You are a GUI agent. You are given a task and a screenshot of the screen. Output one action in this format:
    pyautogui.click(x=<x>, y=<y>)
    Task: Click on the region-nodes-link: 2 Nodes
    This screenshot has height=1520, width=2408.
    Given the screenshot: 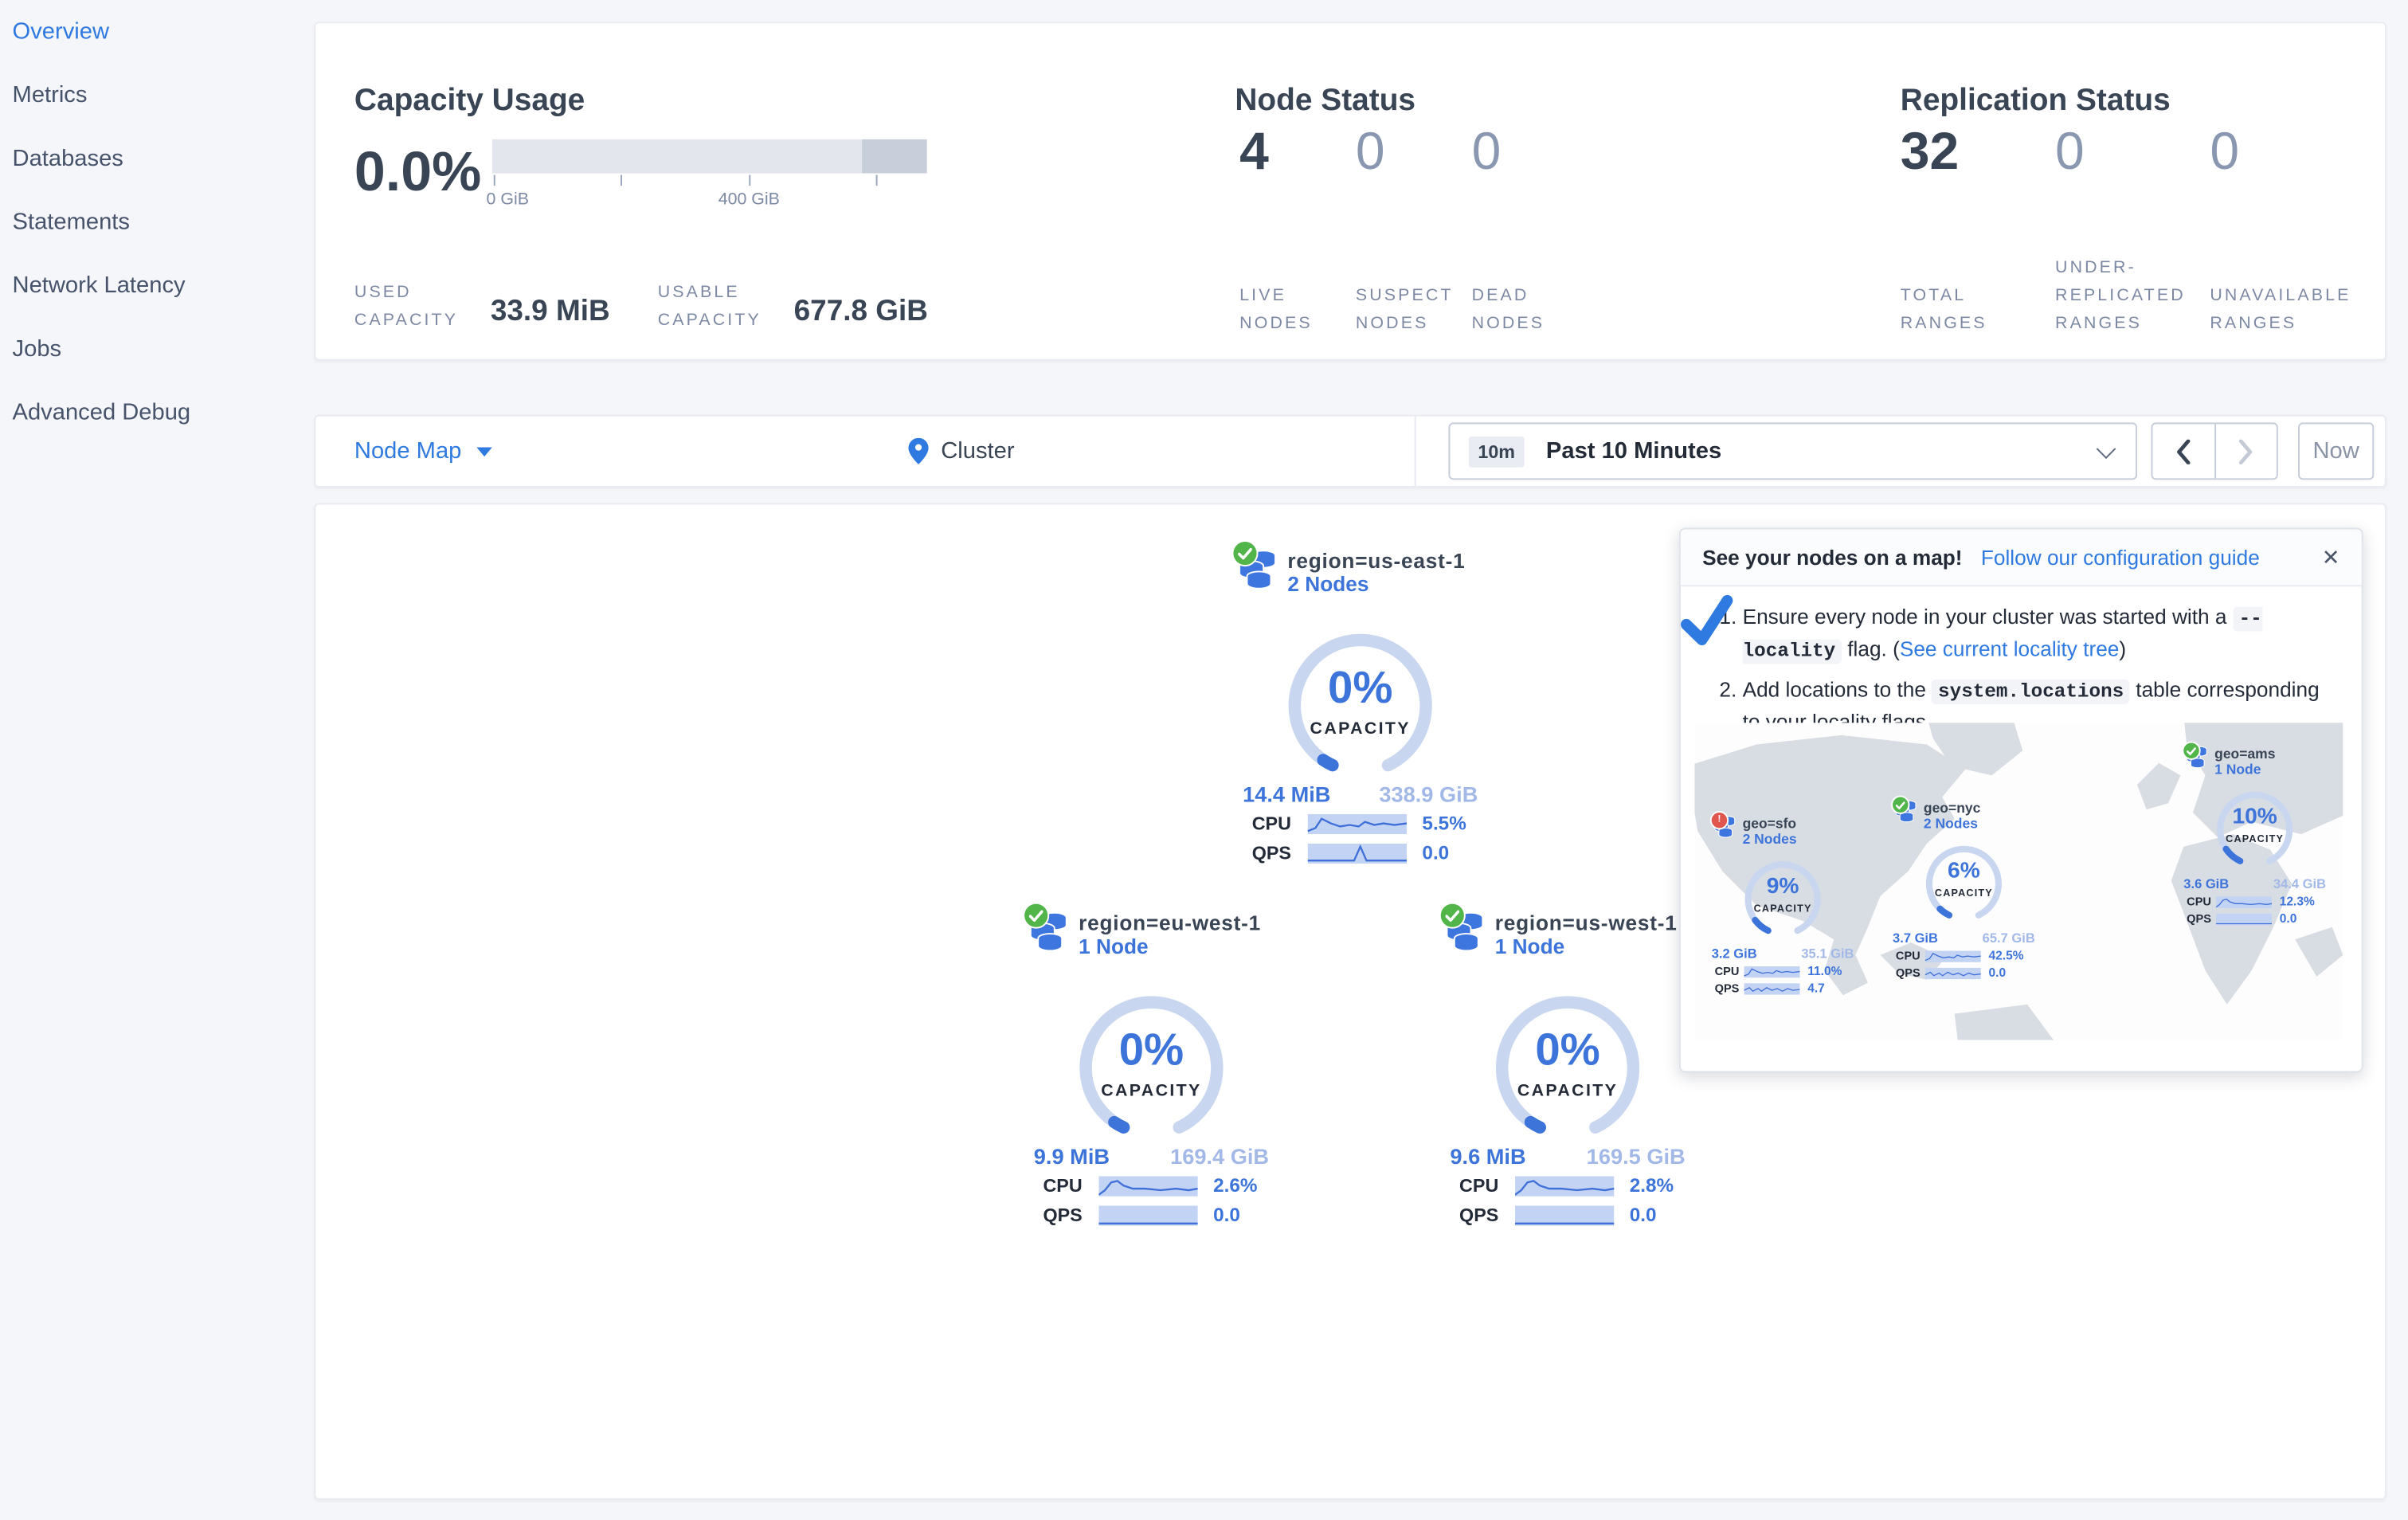 What is the action you would take?
    pyautogui.click(x=1376, y=584)
    